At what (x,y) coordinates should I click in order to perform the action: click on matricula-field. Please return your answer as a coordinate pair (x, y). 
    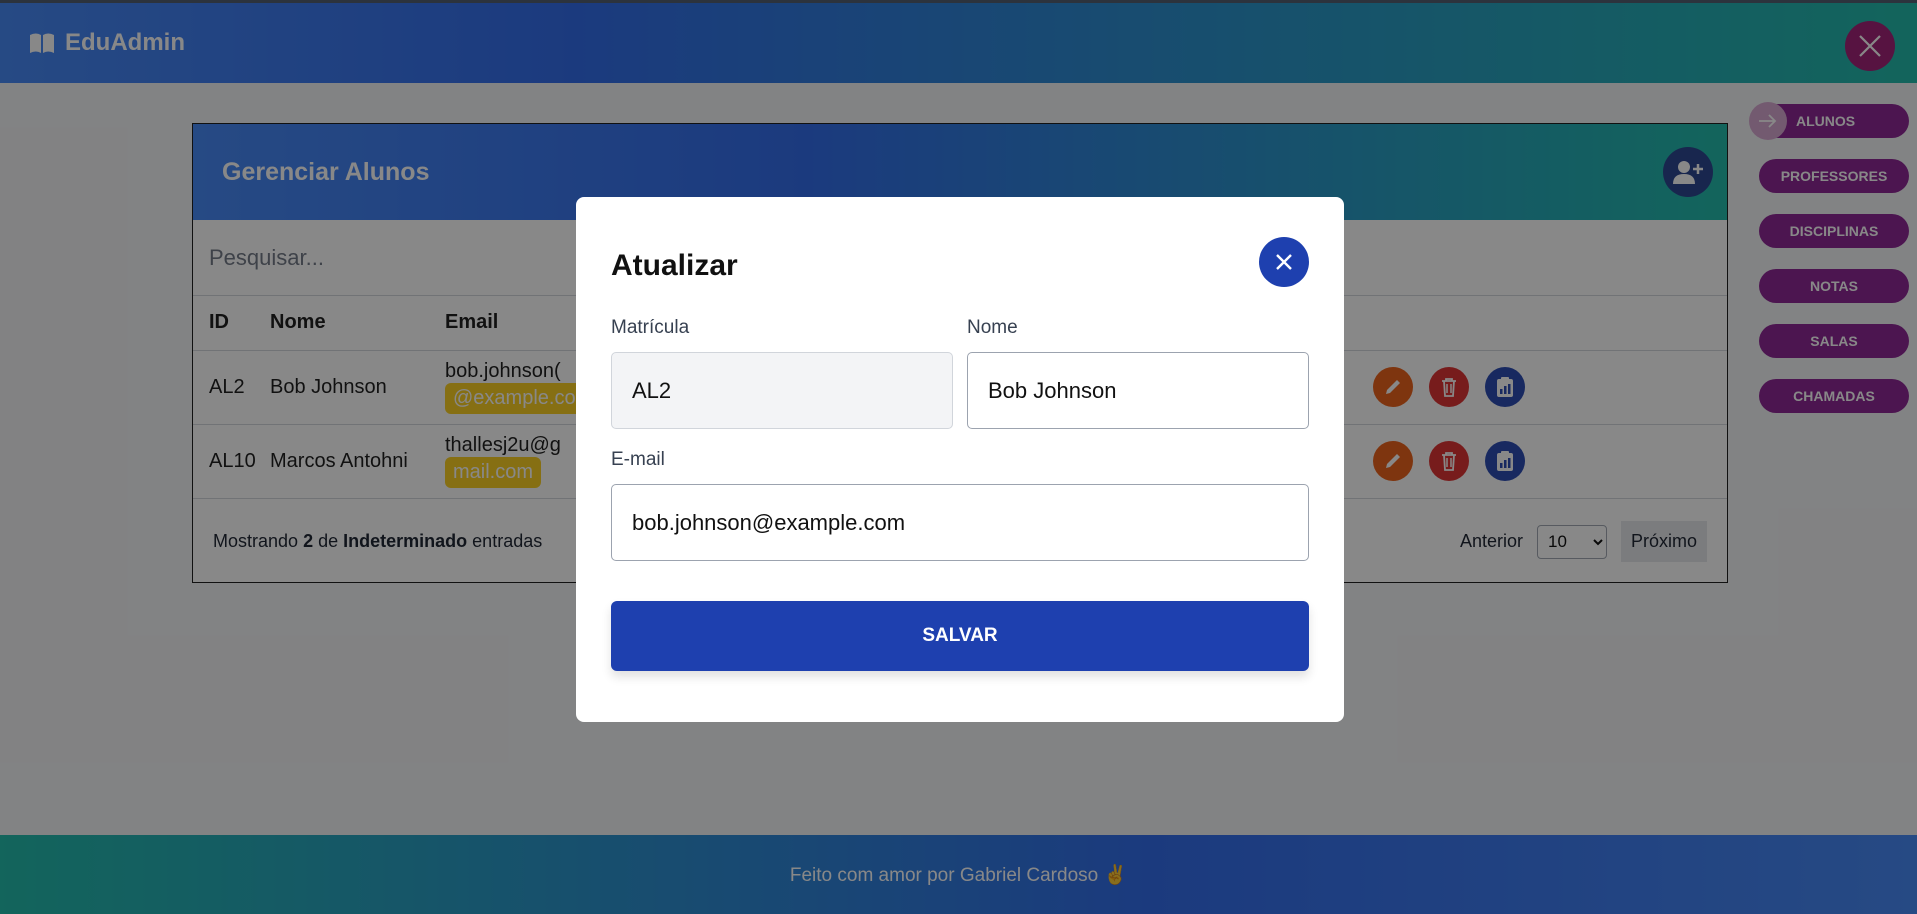
    Looking at the image, I should click on (782, 390).